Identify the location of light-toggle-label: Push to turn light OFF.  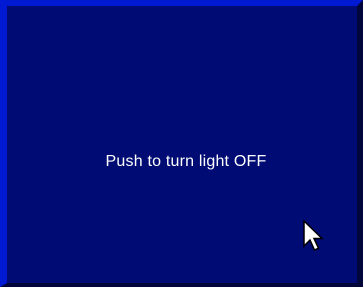
(186, 161).